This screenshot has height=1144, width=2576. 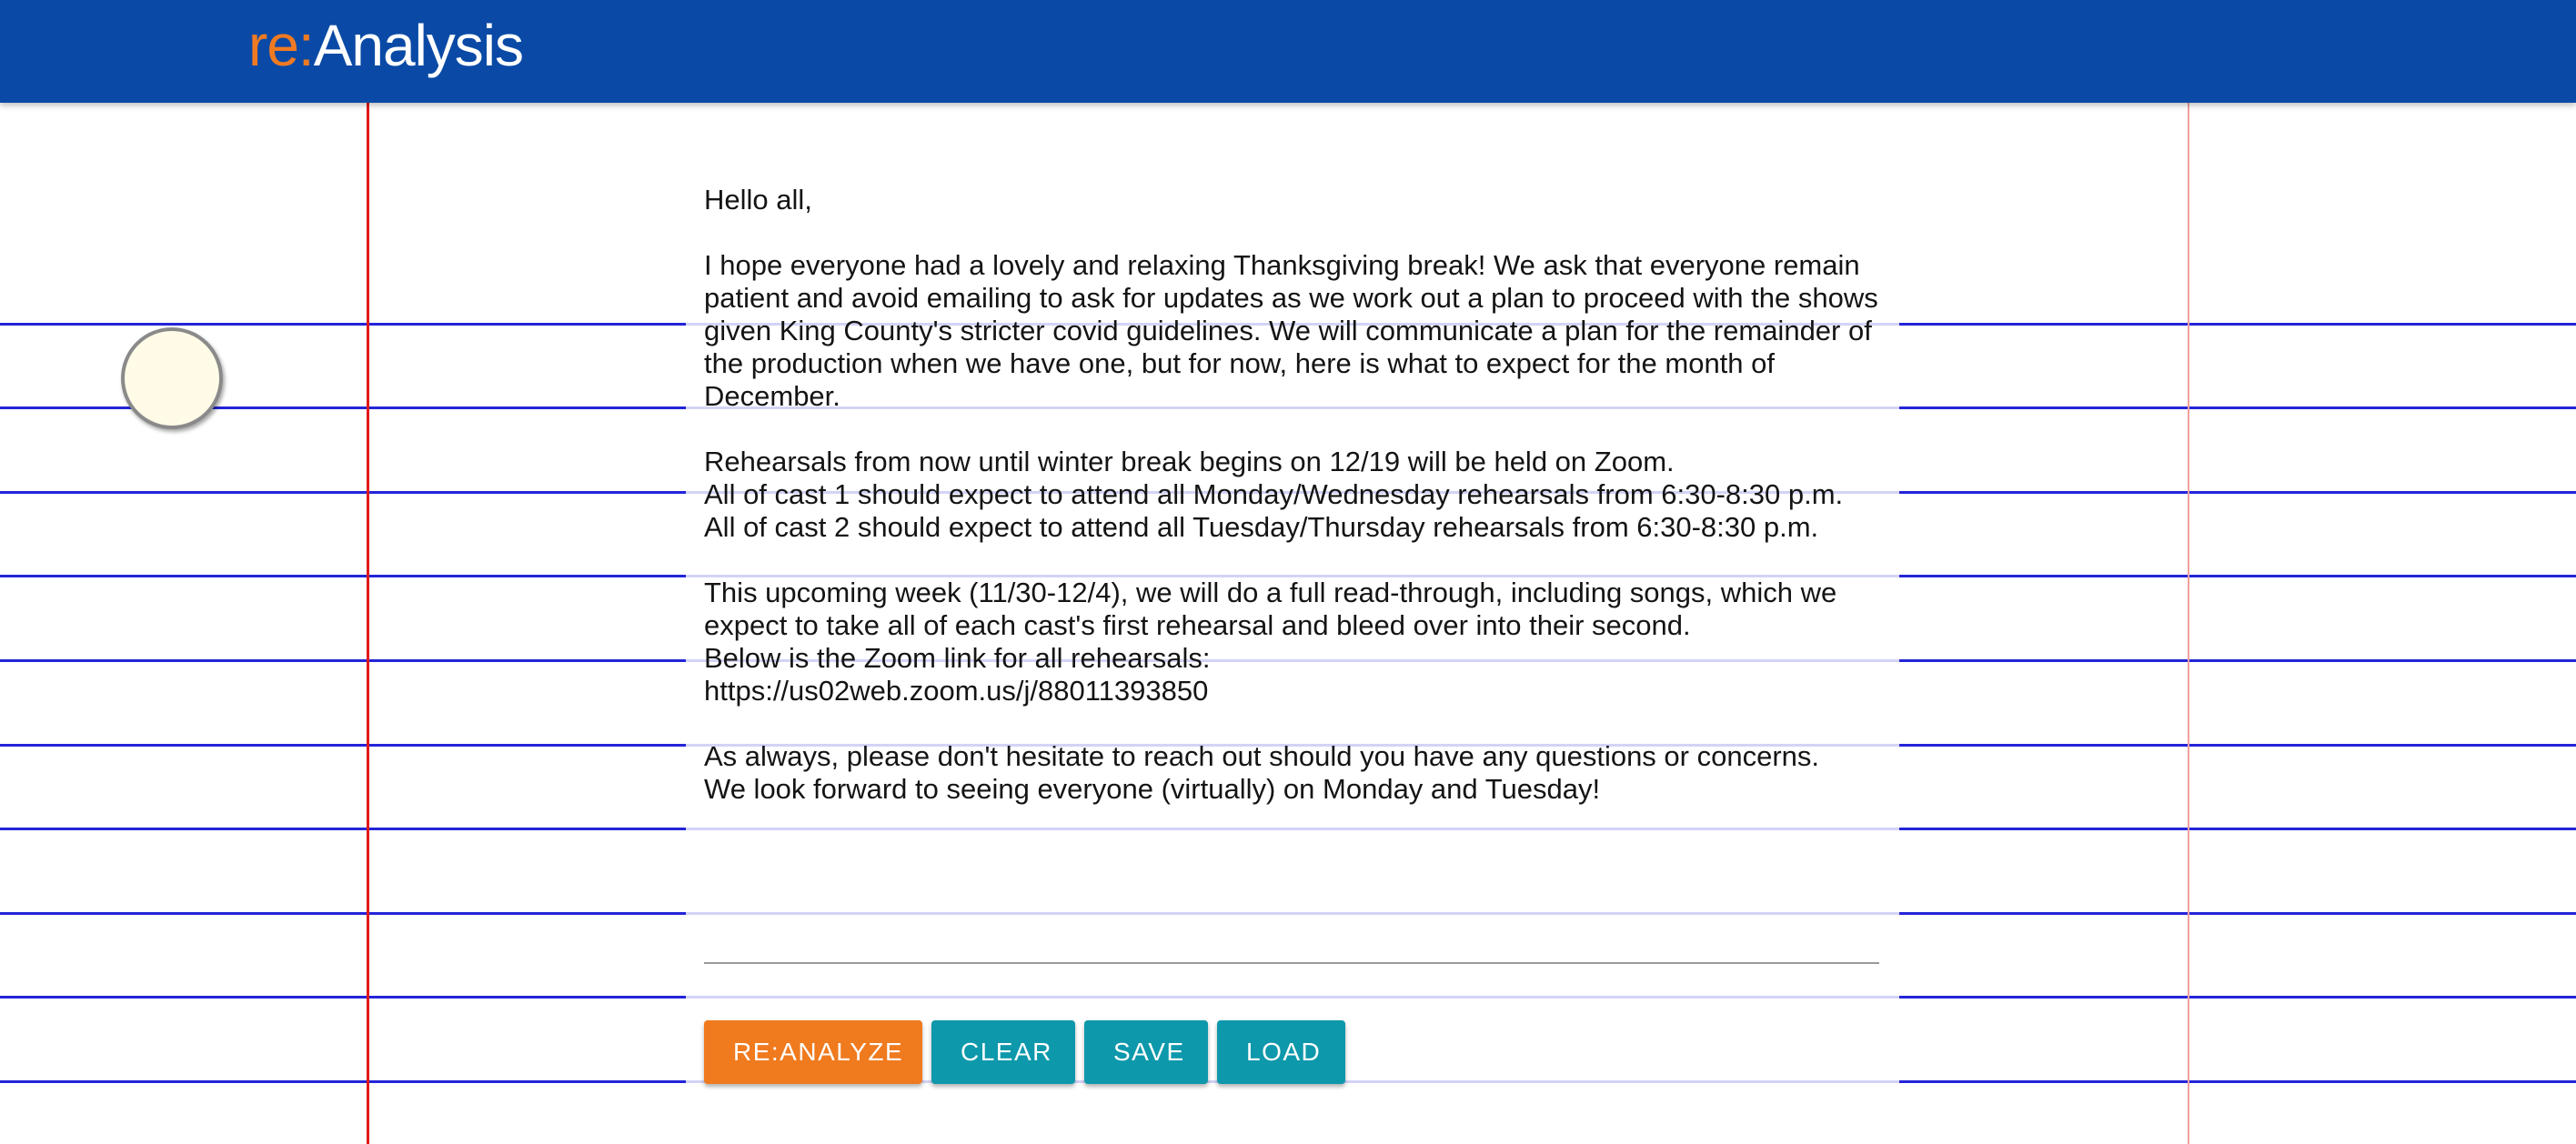 I want to click on brand-name: Analysis, so click(x=418, y=45).